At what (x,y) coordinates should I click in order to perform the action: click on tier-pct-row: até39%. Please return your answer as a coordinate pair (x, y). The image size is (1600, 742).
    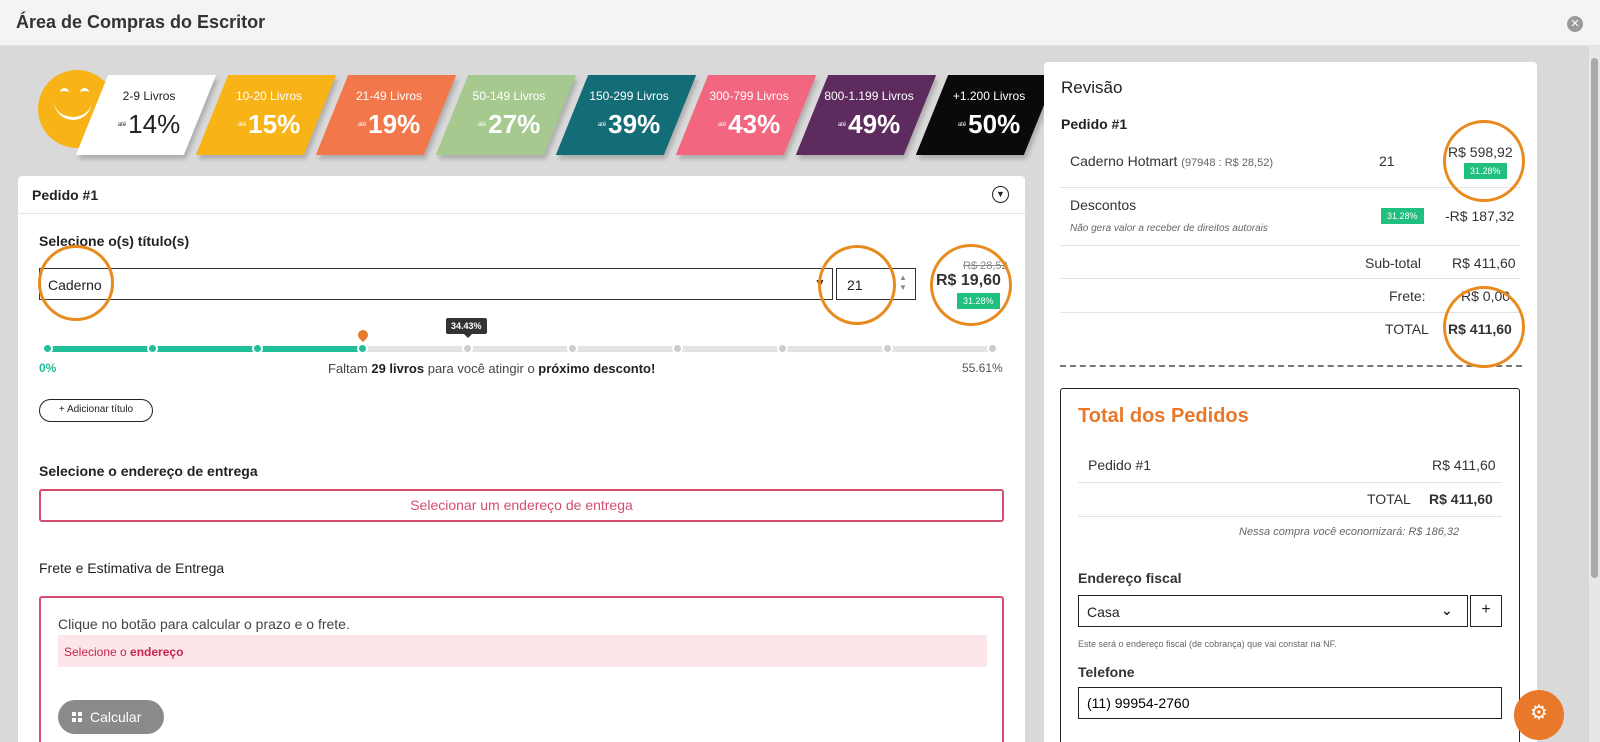
    Looking at the image, I should click on (629, 124).